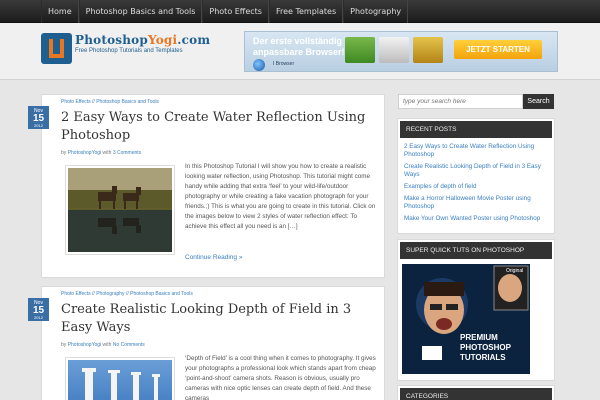 The height and width of the screenshot is (400, 600). What do you see at coordinates (476, 250) in the screenshot?
I see `widget-title: SUPER QUICK TUTS ON PHOTOSHOP` at bounding box center [476, 250].